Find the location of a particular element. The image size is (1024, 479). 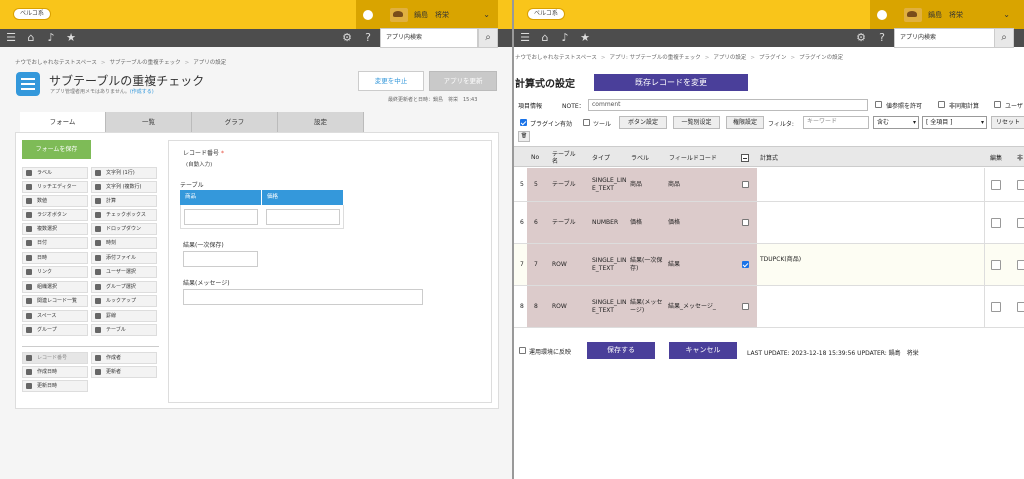

palette-system-item: 作成日時 is located at coordinates (55, 372).